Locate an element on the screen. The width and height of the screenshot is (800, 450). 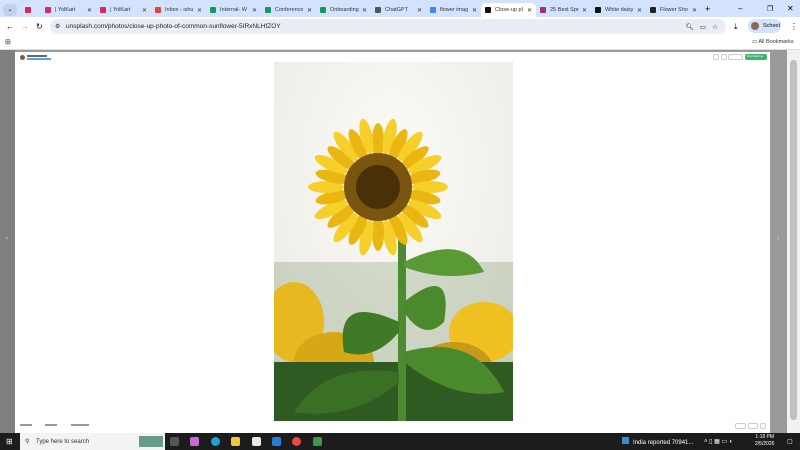
all-bookmarks: ▭ All Bookmarks is located at coordinates (773, 42).